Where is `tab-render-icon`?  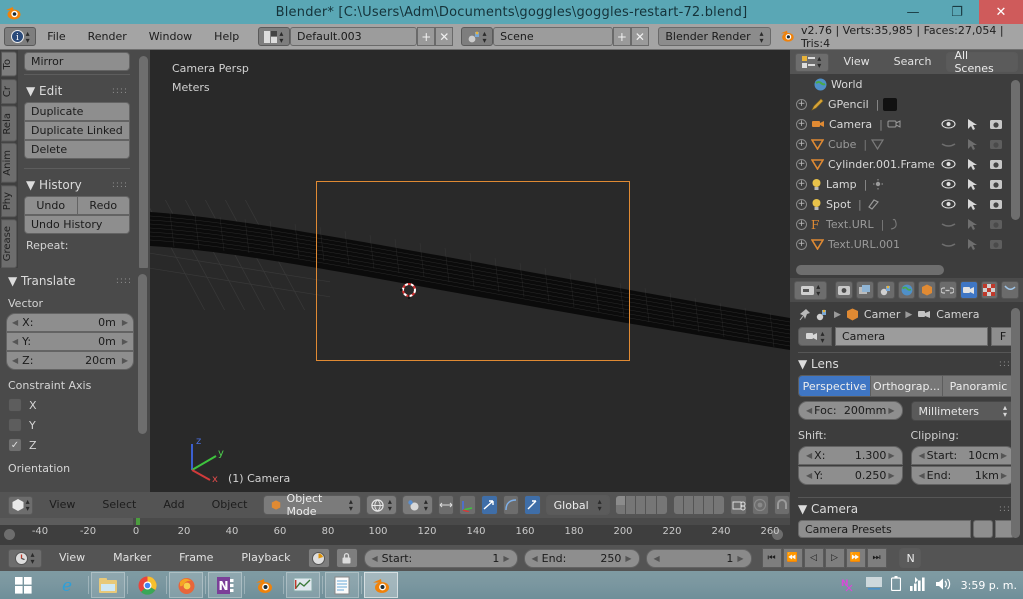 tab-render-icon is located at coordinates (844, 290).